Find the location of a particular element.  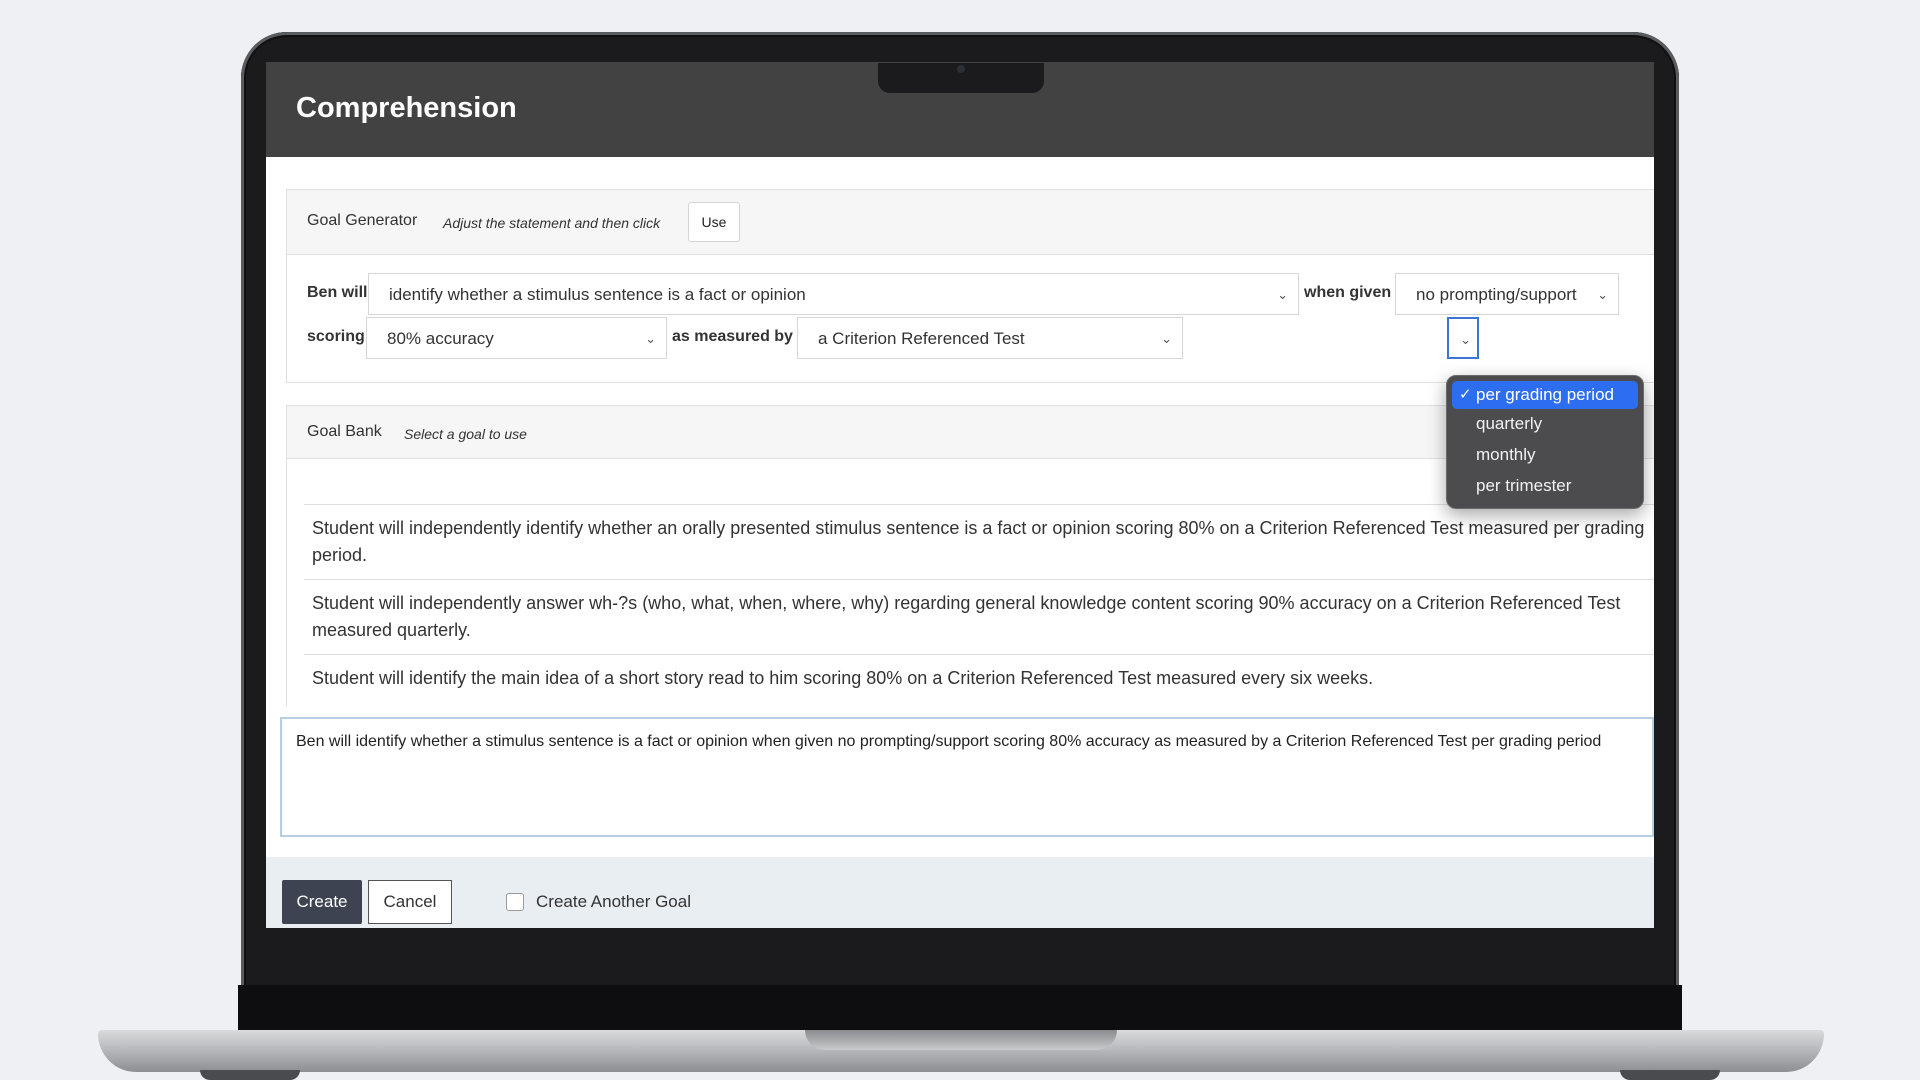

scoring-select: 80% accuracy ⌄ is located at coordinates (516, 338).